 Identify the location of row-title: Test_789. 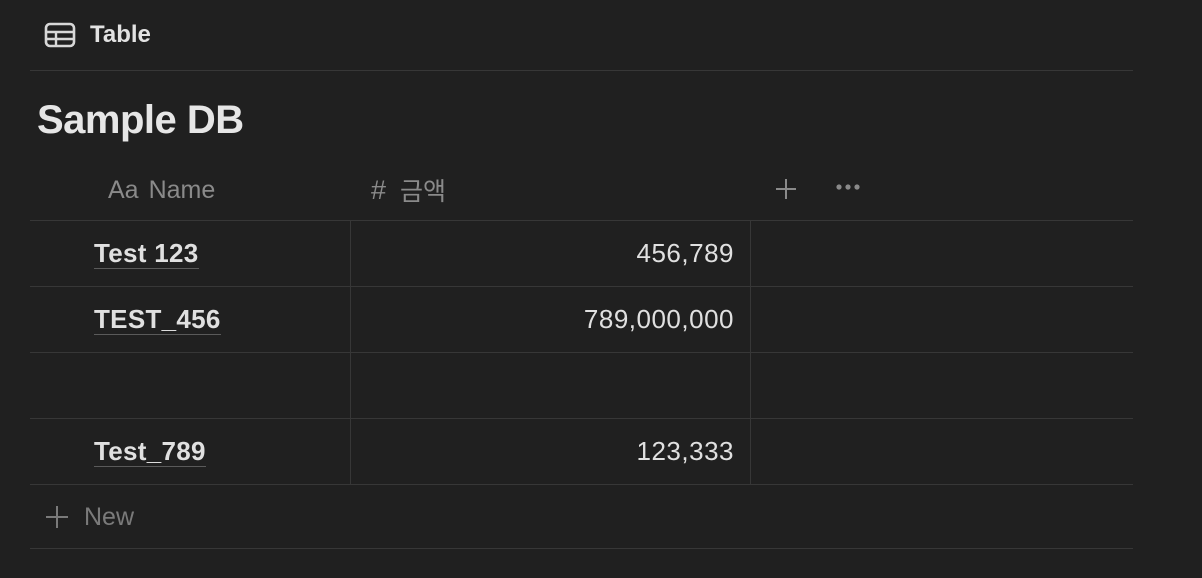
(150, 451).